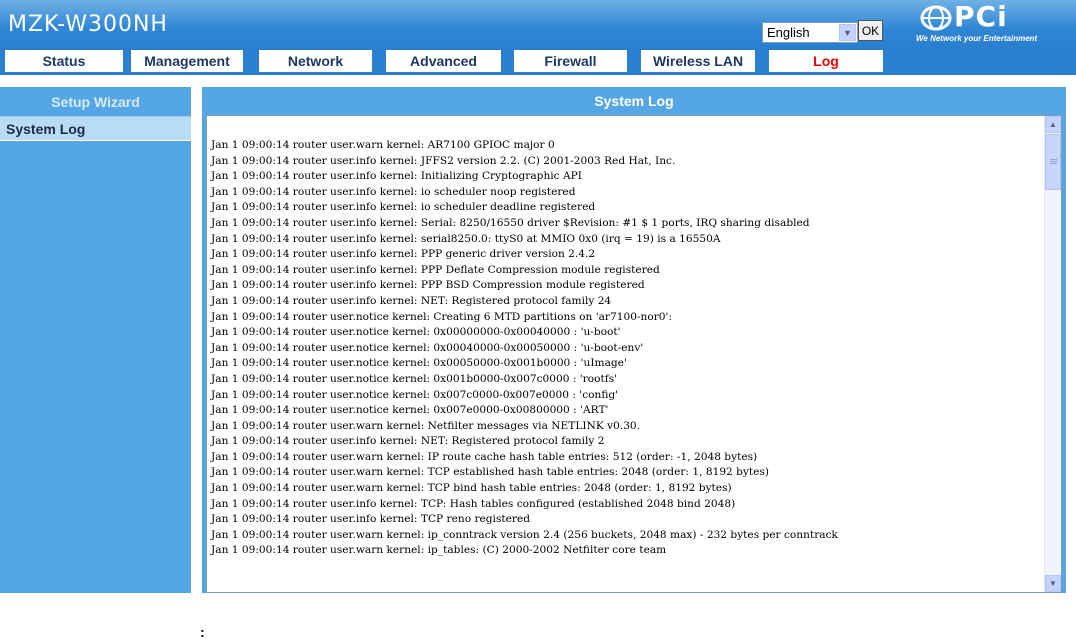 The height and width of the screenshot is (642, 1076). Describe the element at coordinates (1052, 354) in the screenshot. I see `log-scrollbar: ▲ ▼` at that location.